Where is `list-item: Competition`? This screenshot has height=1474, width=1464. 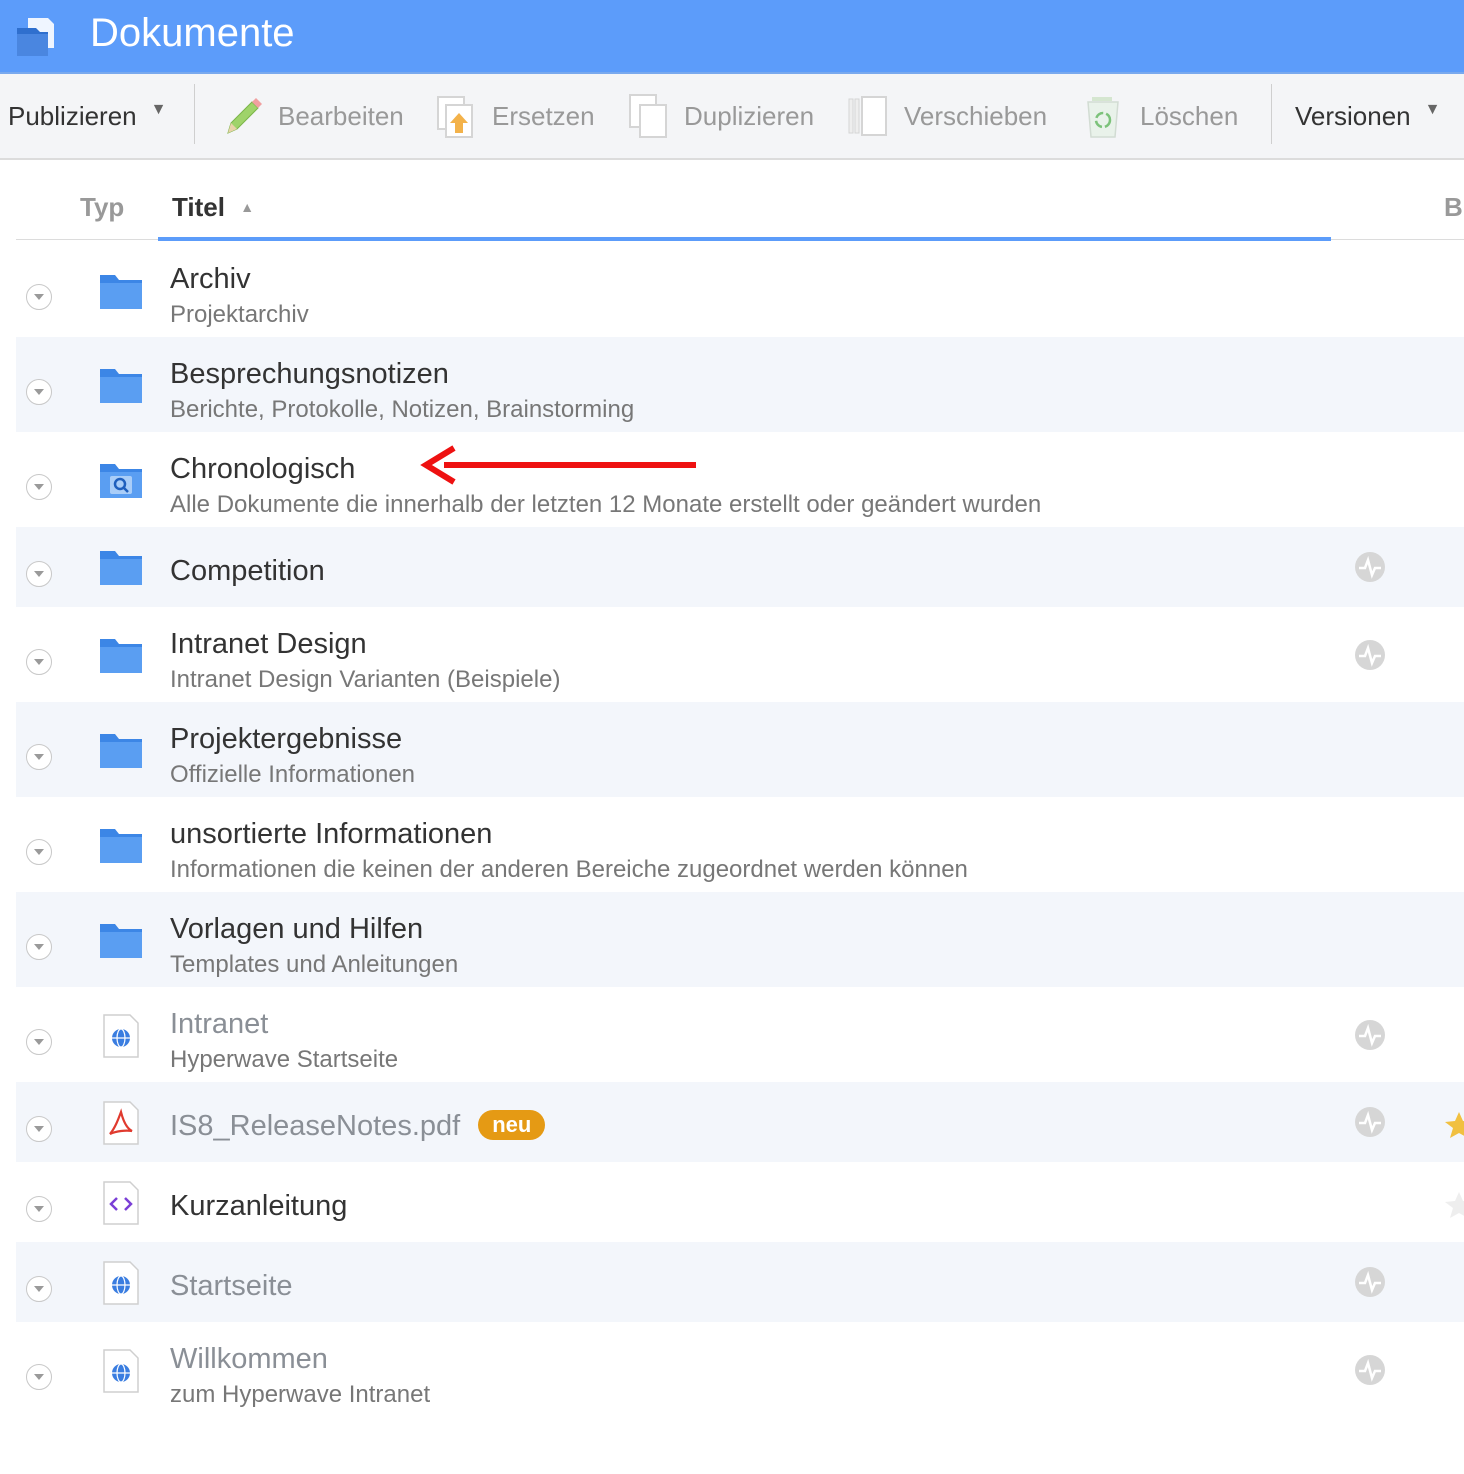
list-item: Competition is located at coordinates (740, 567).